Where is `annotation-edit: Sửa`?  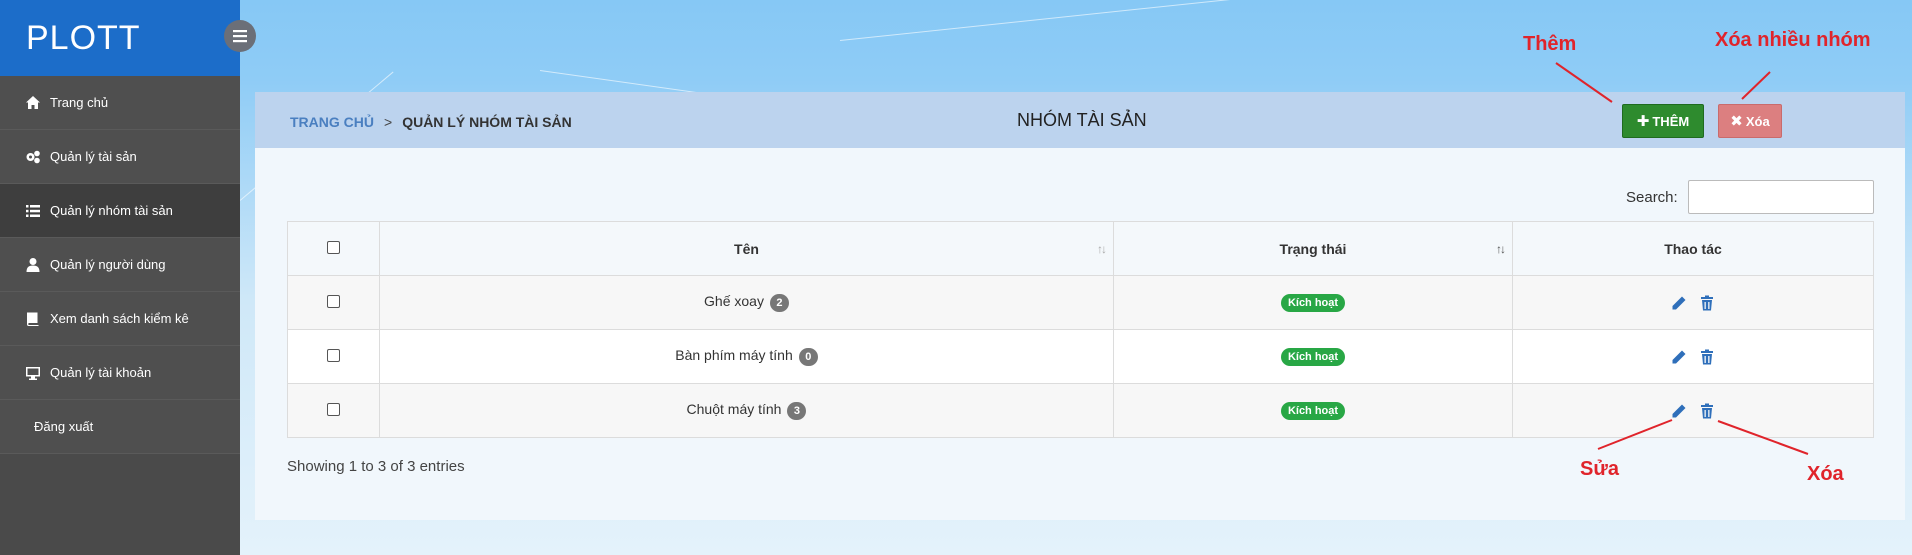
annotation-edit: Sửa is located at coordinates (1599, 469).